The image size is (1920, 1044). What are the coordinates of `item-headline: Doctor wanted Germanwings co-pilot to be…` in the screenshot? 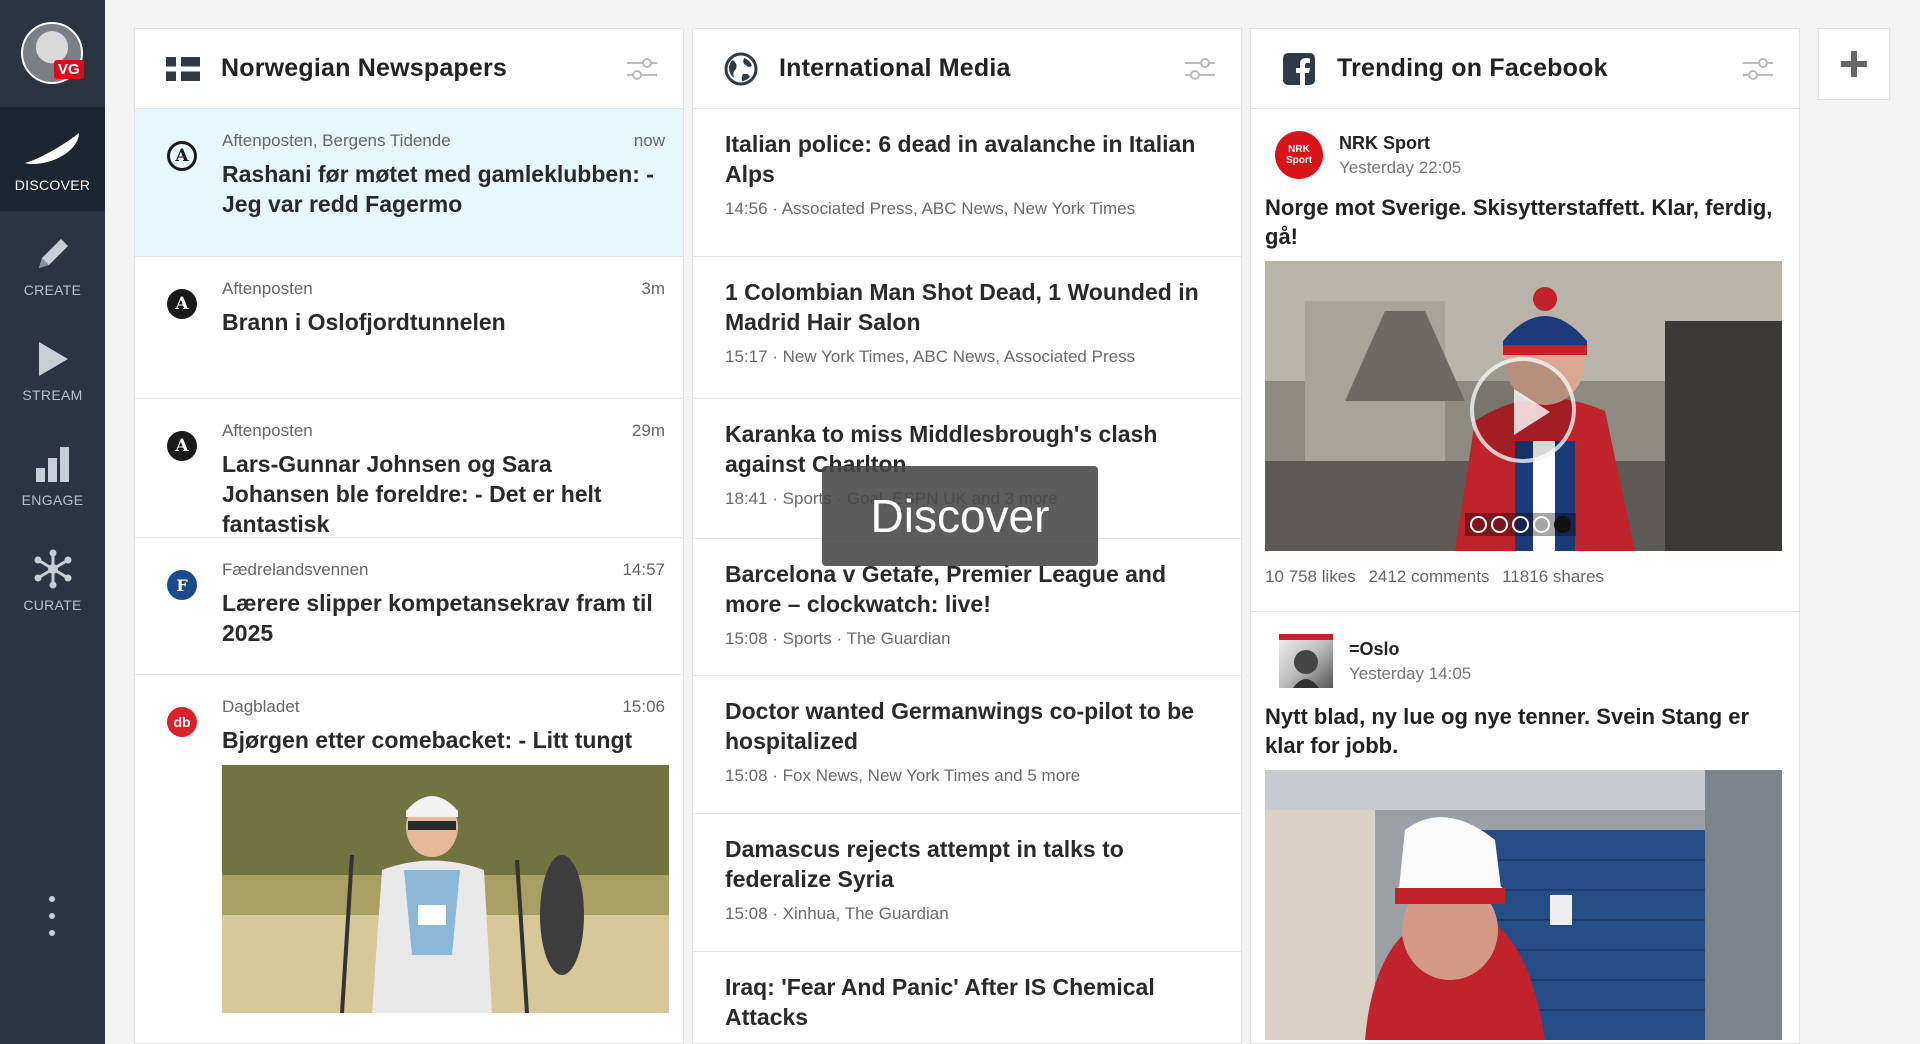 It's located at (959, 726).